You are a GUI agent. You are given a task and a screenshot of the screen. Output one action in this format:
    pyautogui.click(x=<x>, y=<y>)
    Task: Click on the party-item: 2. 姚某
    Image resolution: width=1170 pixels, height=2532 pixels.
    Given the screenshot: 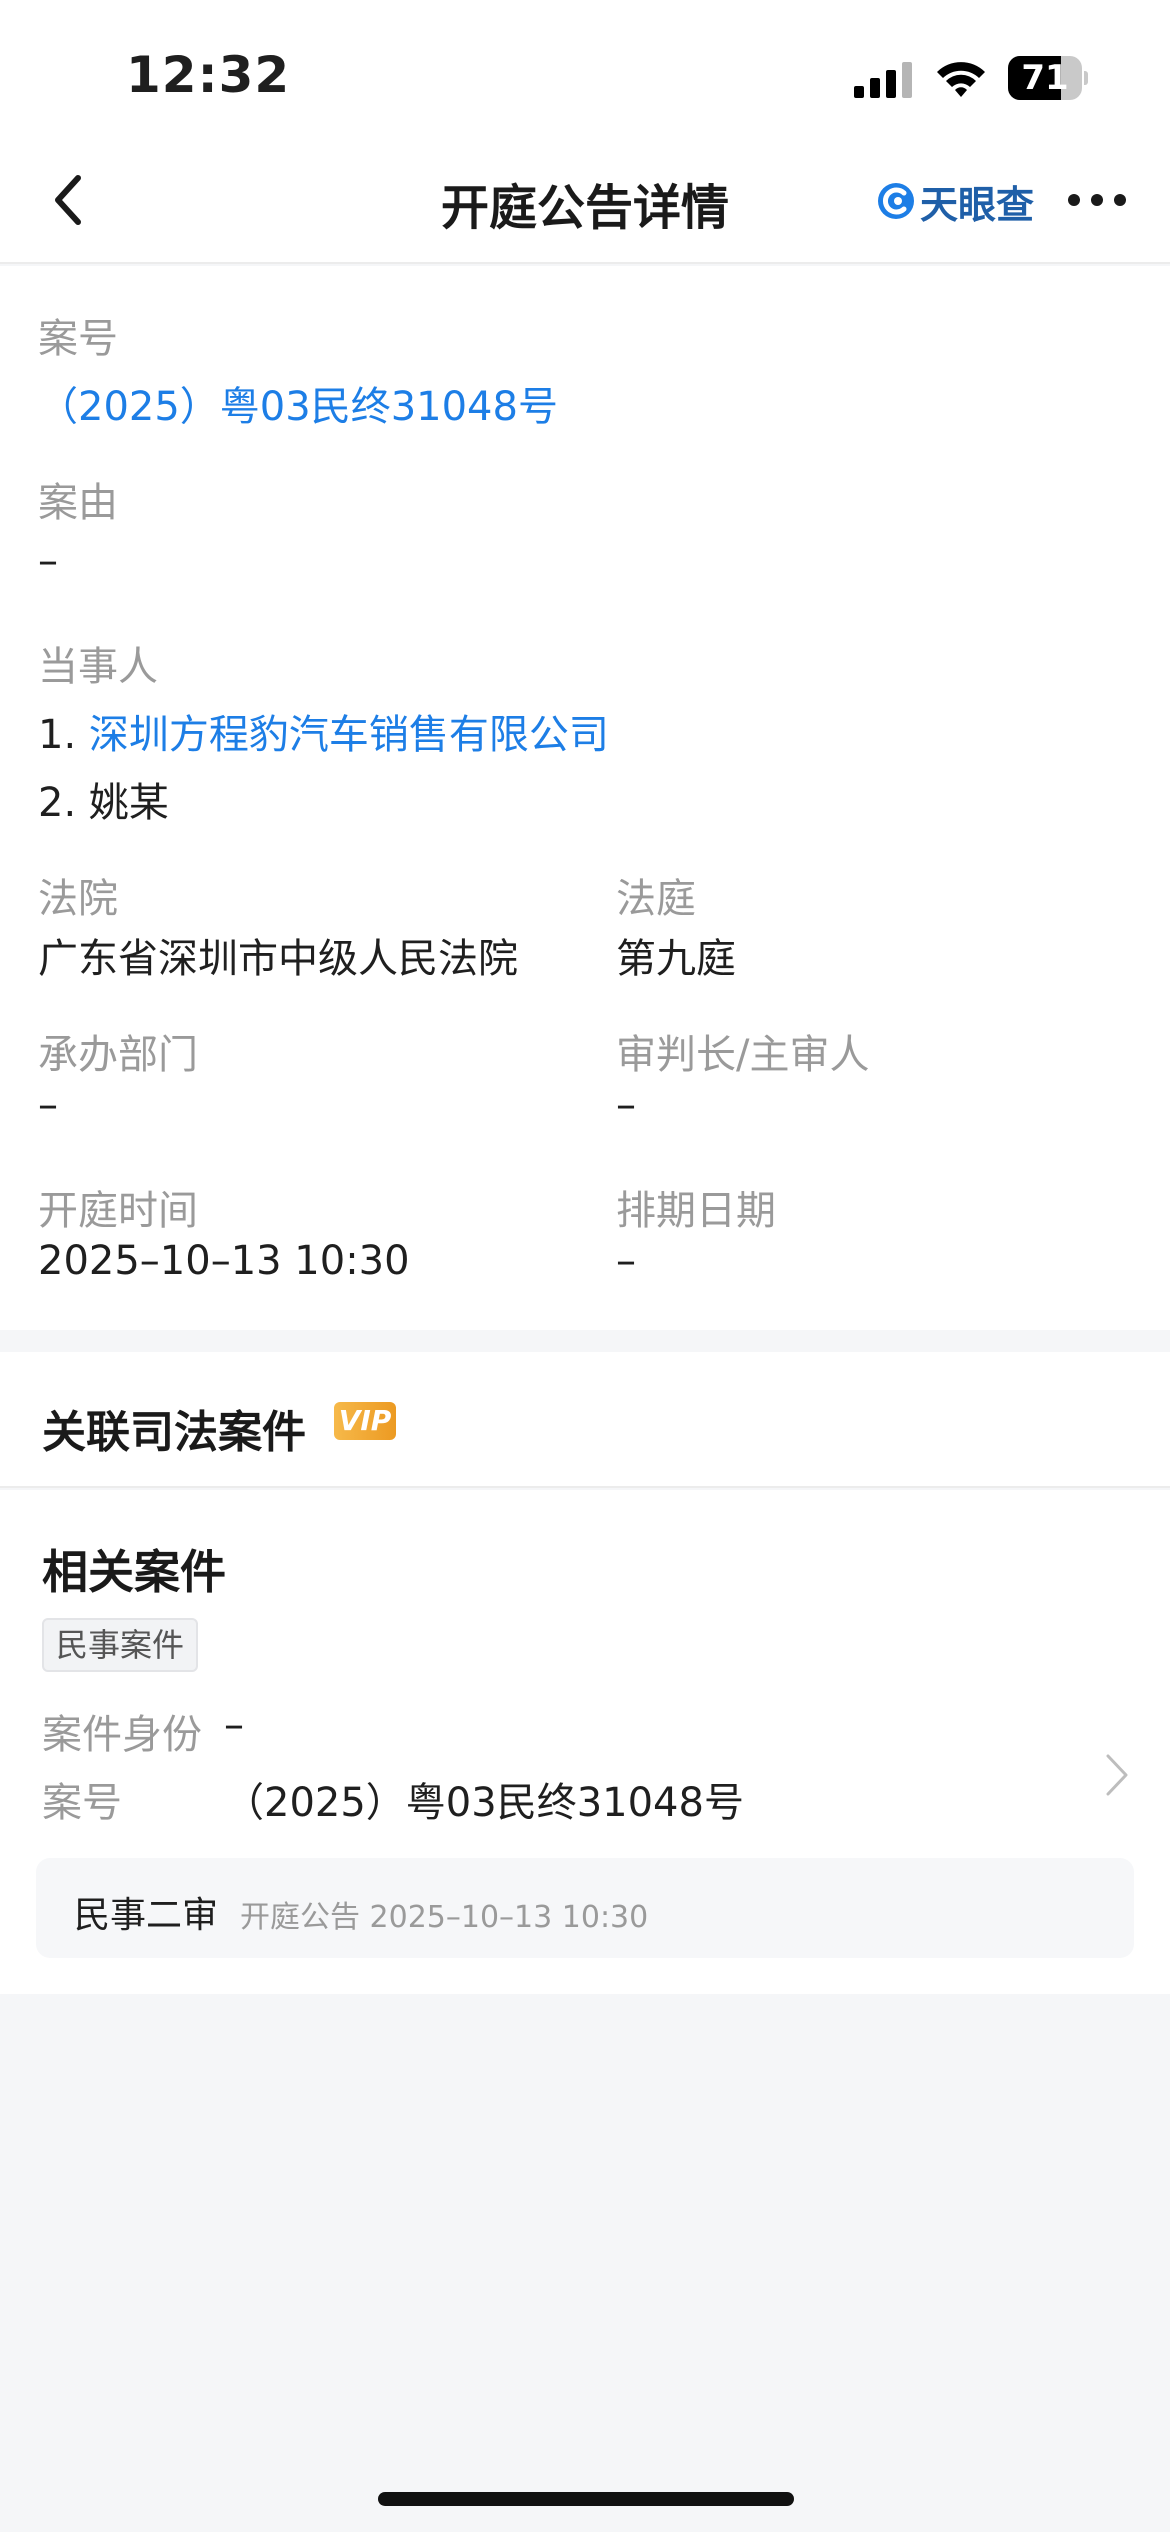 What is the action you would take?
    pyautogui.click(x=103, y=799)
    